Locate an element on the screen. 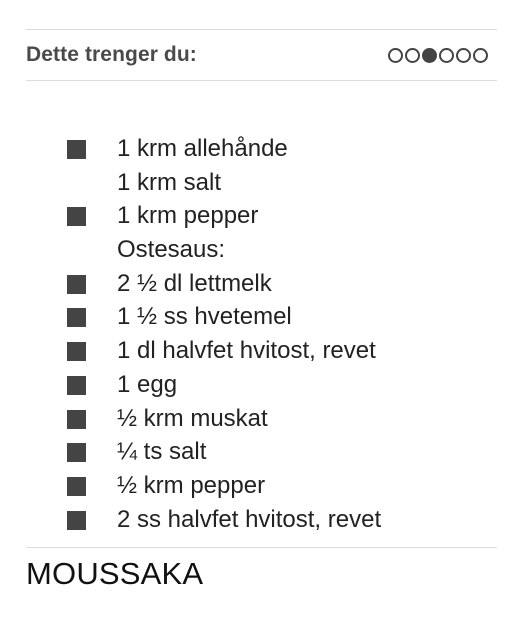 The image size is (525, 636). ingredient-item: ¼ ts salt is located at coordinates (190, 452).